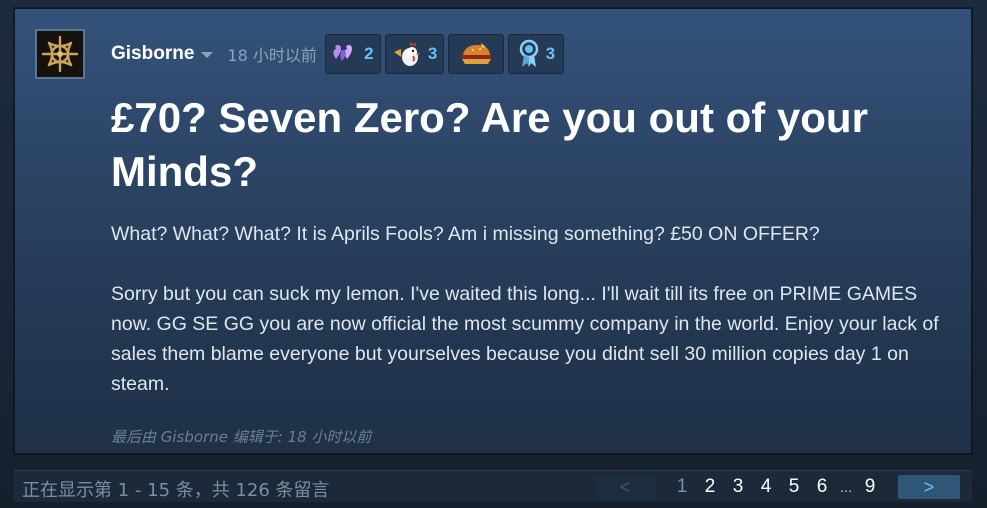 The width and height of the screenshot is (987, 508). Describe the element at coordinates (929, 487) in the screenshot. I see `next-page-button: >` at that location.